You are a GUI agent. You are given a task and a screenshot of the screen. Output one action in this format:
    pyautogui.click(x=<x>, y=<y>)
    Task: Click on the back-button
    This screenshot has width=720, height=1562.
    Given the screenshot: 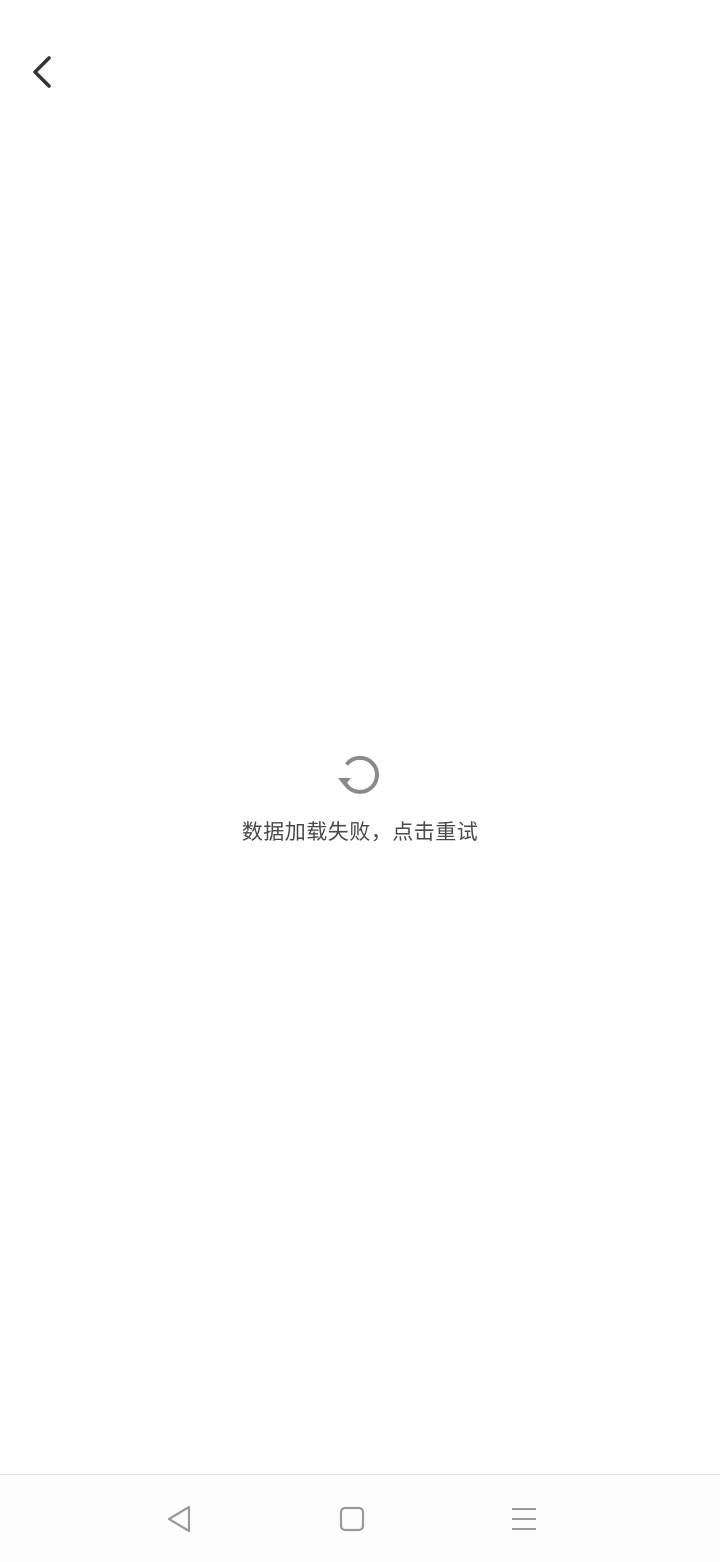 What is the action you would take?
    pyautogui.click(x=44, y=72)
    